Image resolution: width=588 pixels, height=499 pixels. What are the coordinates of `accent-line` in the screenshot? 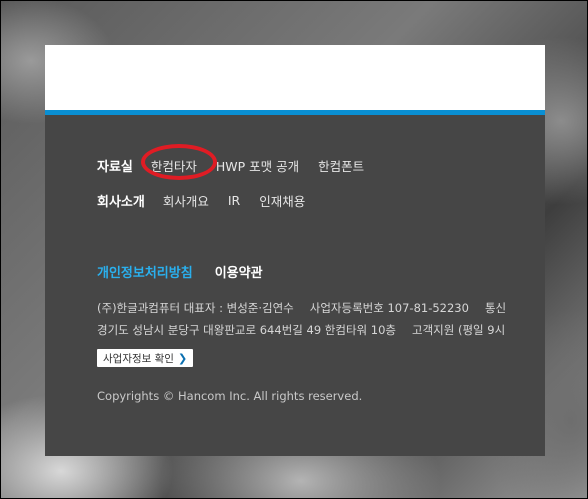 It's located at (295, 112).